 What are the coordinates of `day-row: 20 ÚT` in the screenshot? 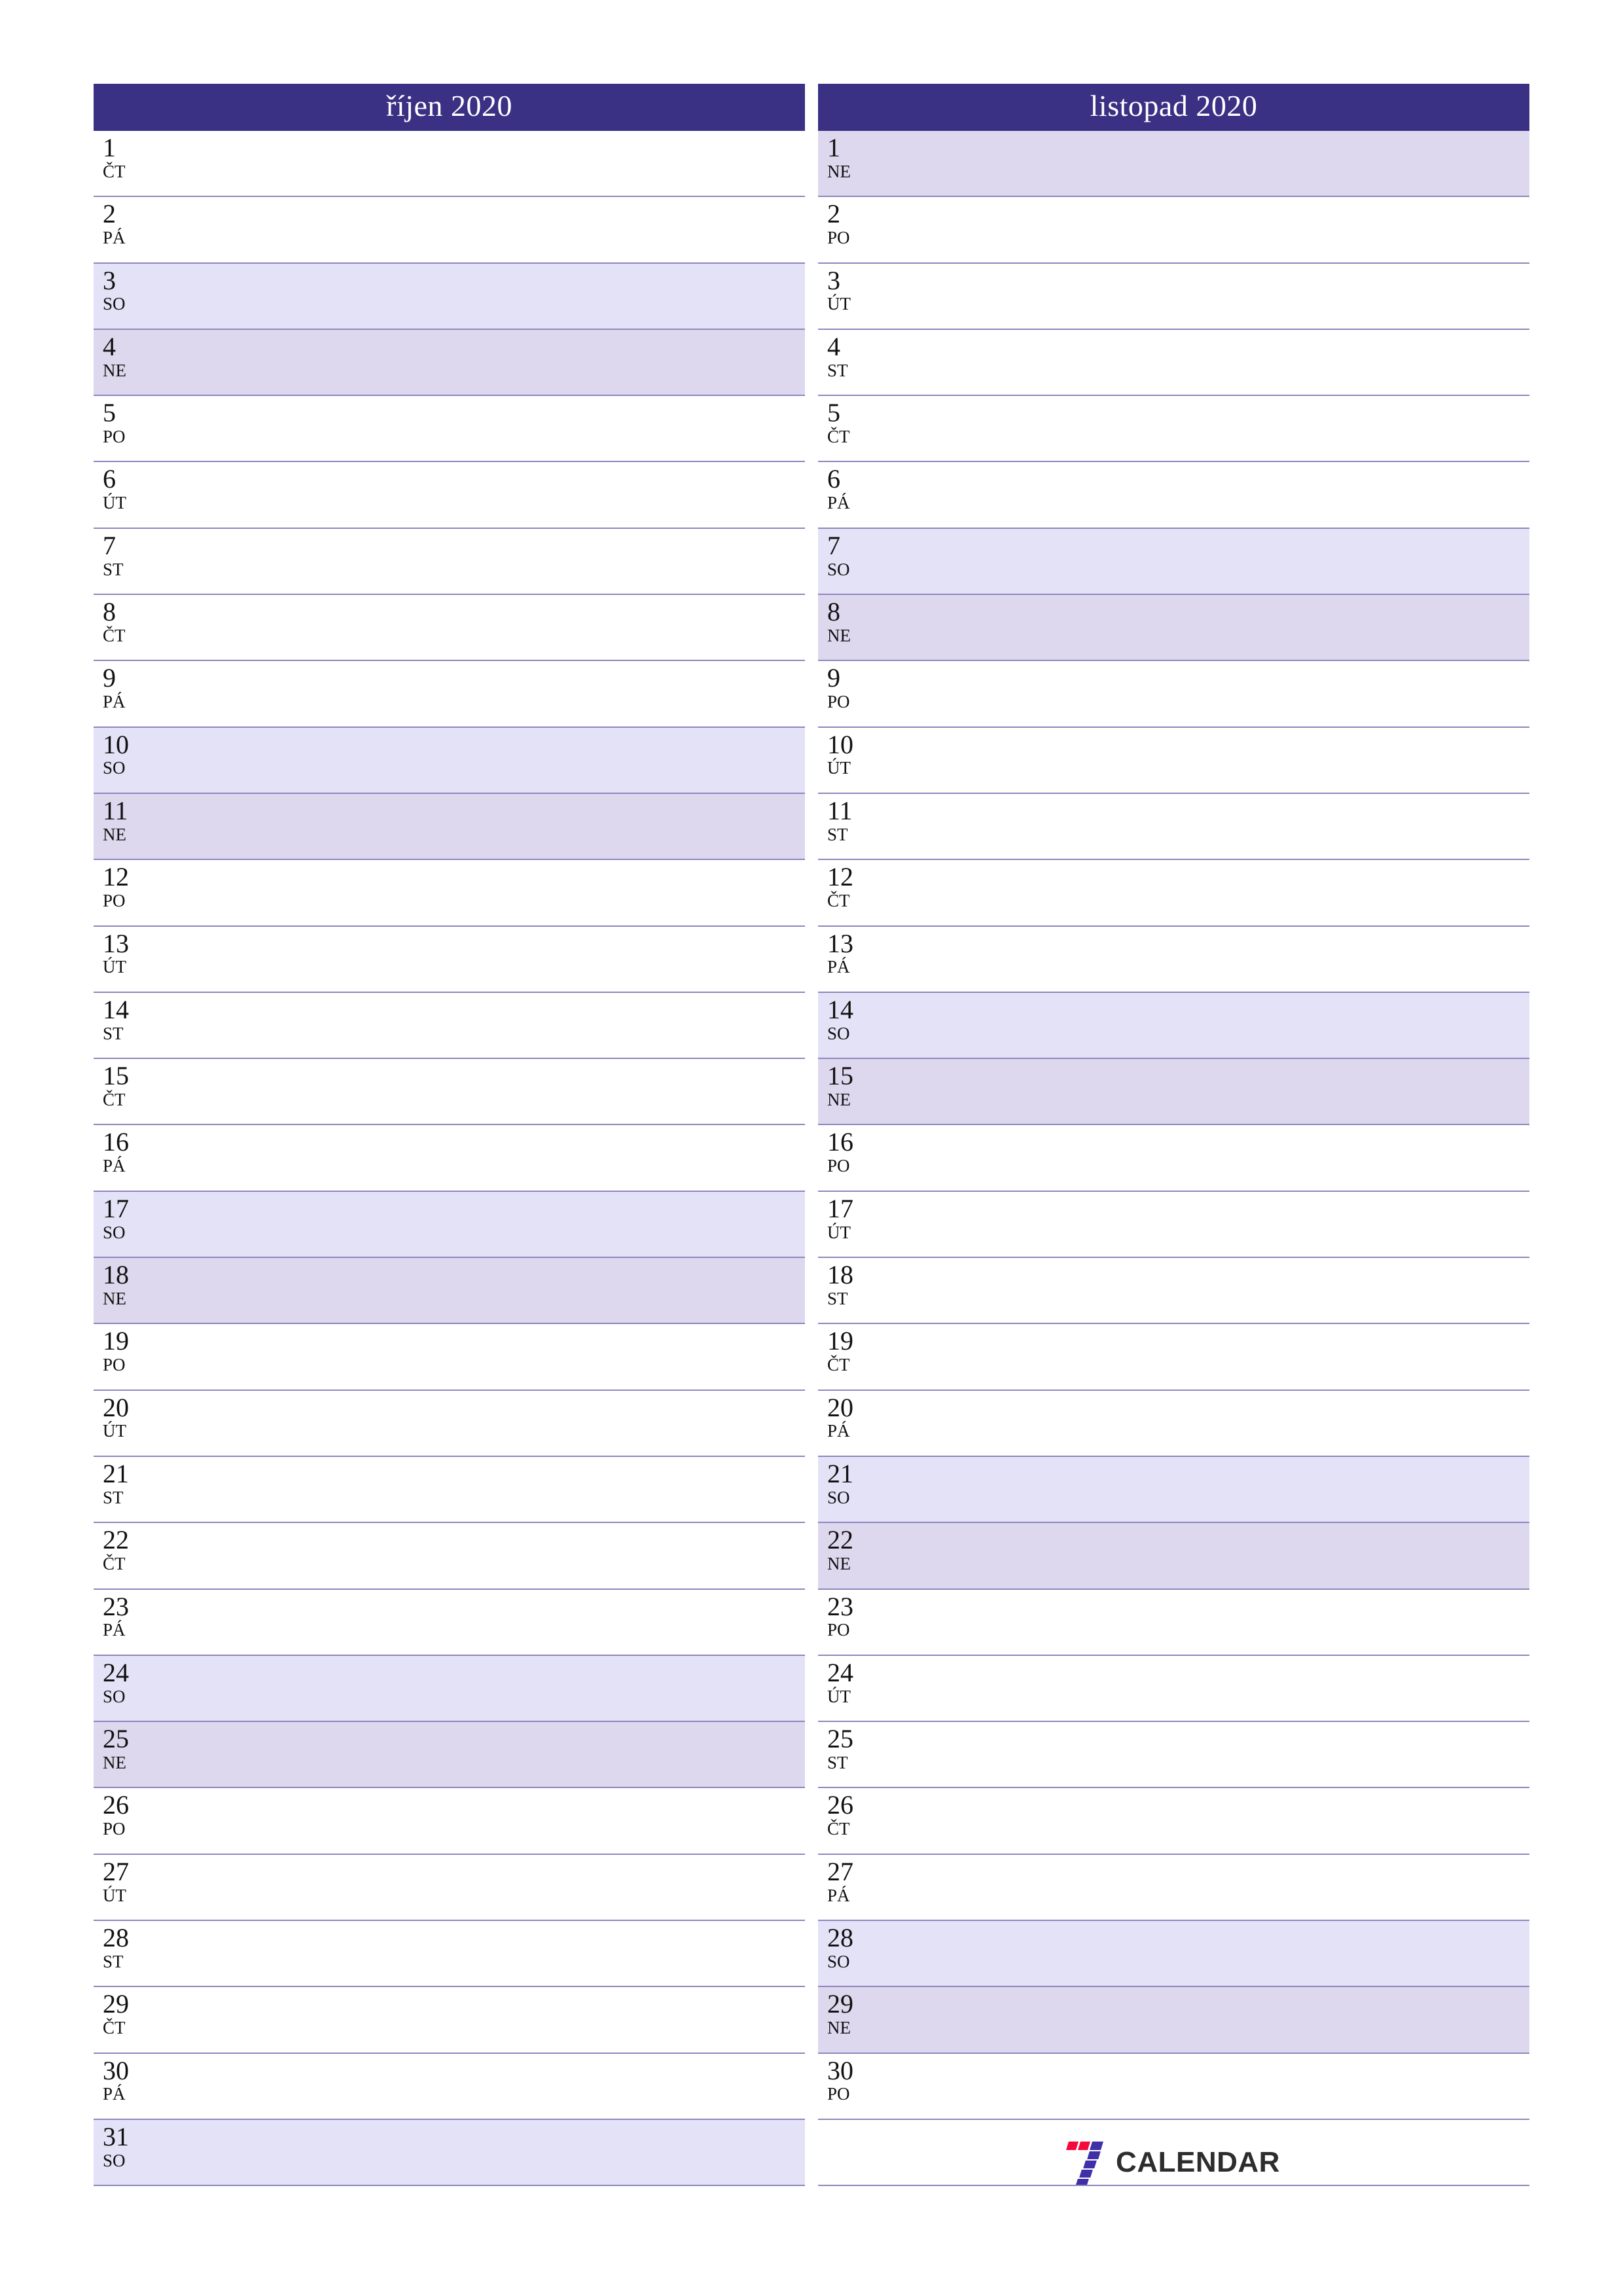 It's located at (450, 1422).